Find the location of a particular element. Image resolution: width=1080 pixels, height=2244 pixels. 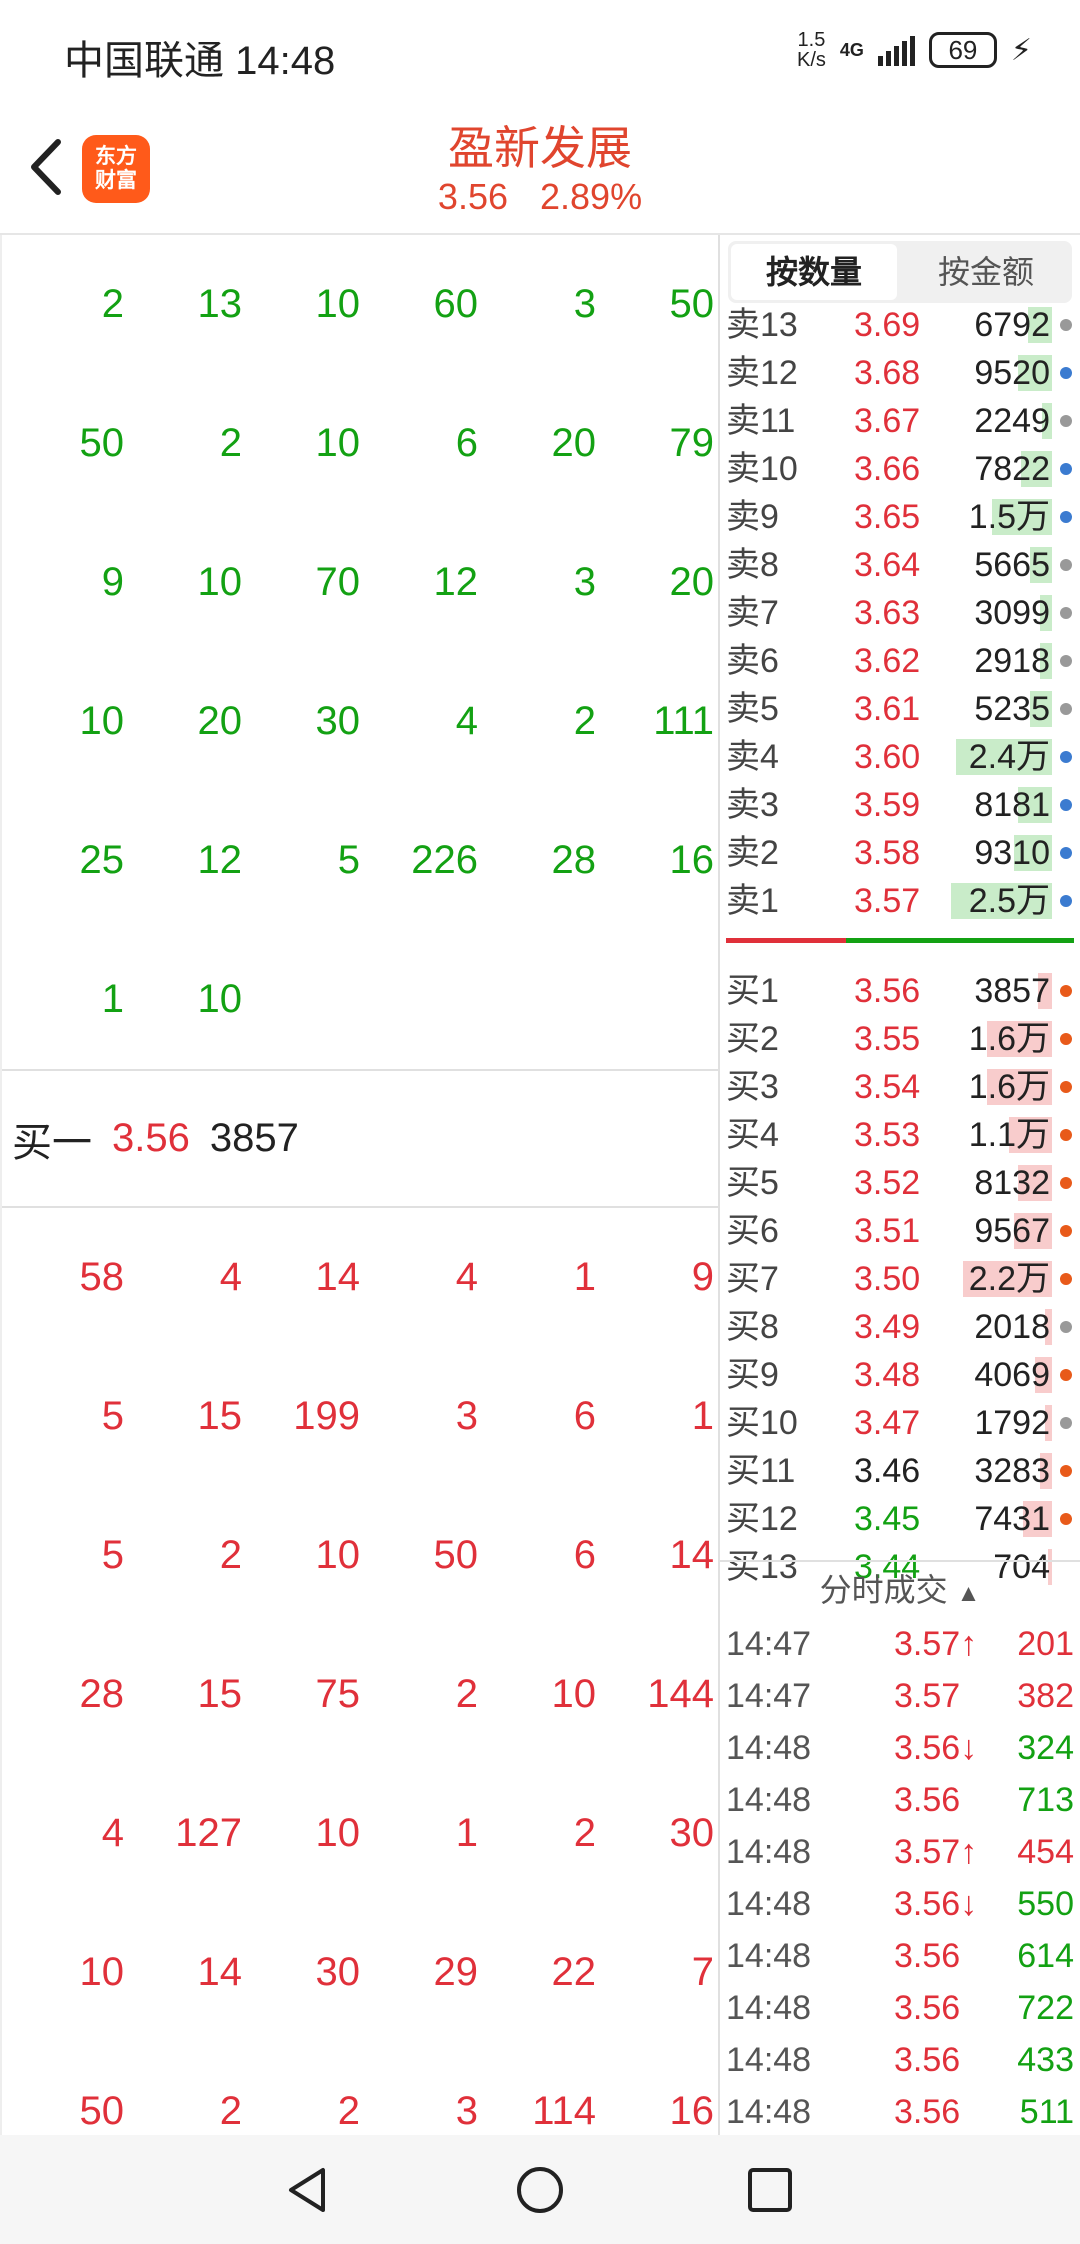

sell-level-label: 卖11 is located at coordinates (761, 421).